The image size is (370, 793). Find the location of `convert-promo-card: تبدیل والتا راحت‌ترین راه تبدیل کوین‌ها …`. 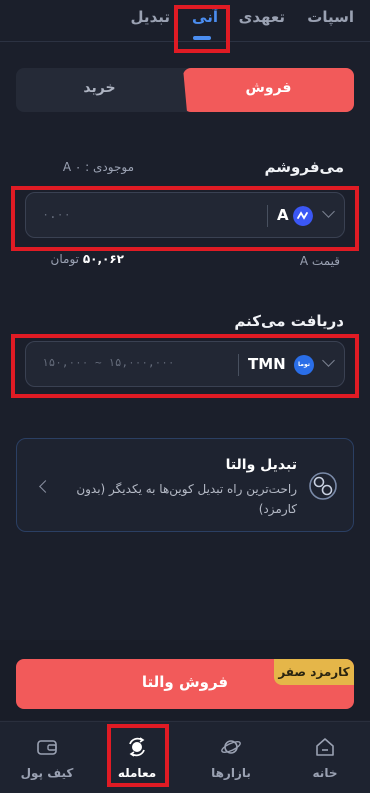

convert-promo-card: تبدیل والتا راحت‌ترین راه تبدیل کوین‌ها … is located at coordinates (185, 485).